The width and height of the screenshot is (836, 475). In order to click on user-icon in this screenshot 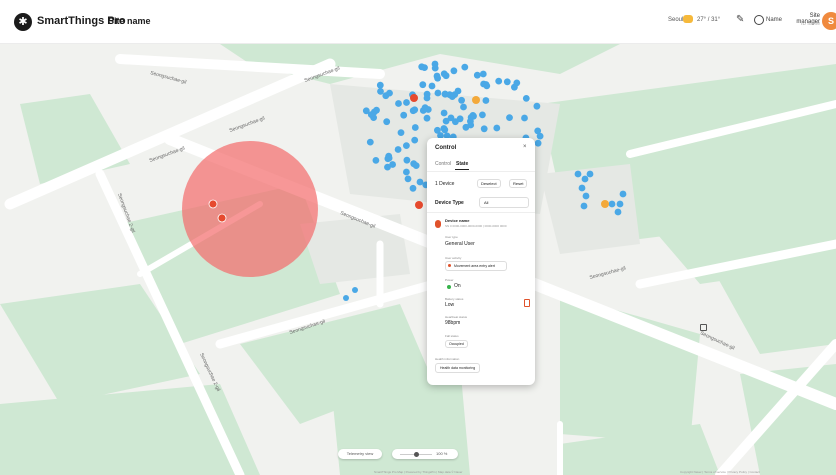, I will do `click(759, 20)`.